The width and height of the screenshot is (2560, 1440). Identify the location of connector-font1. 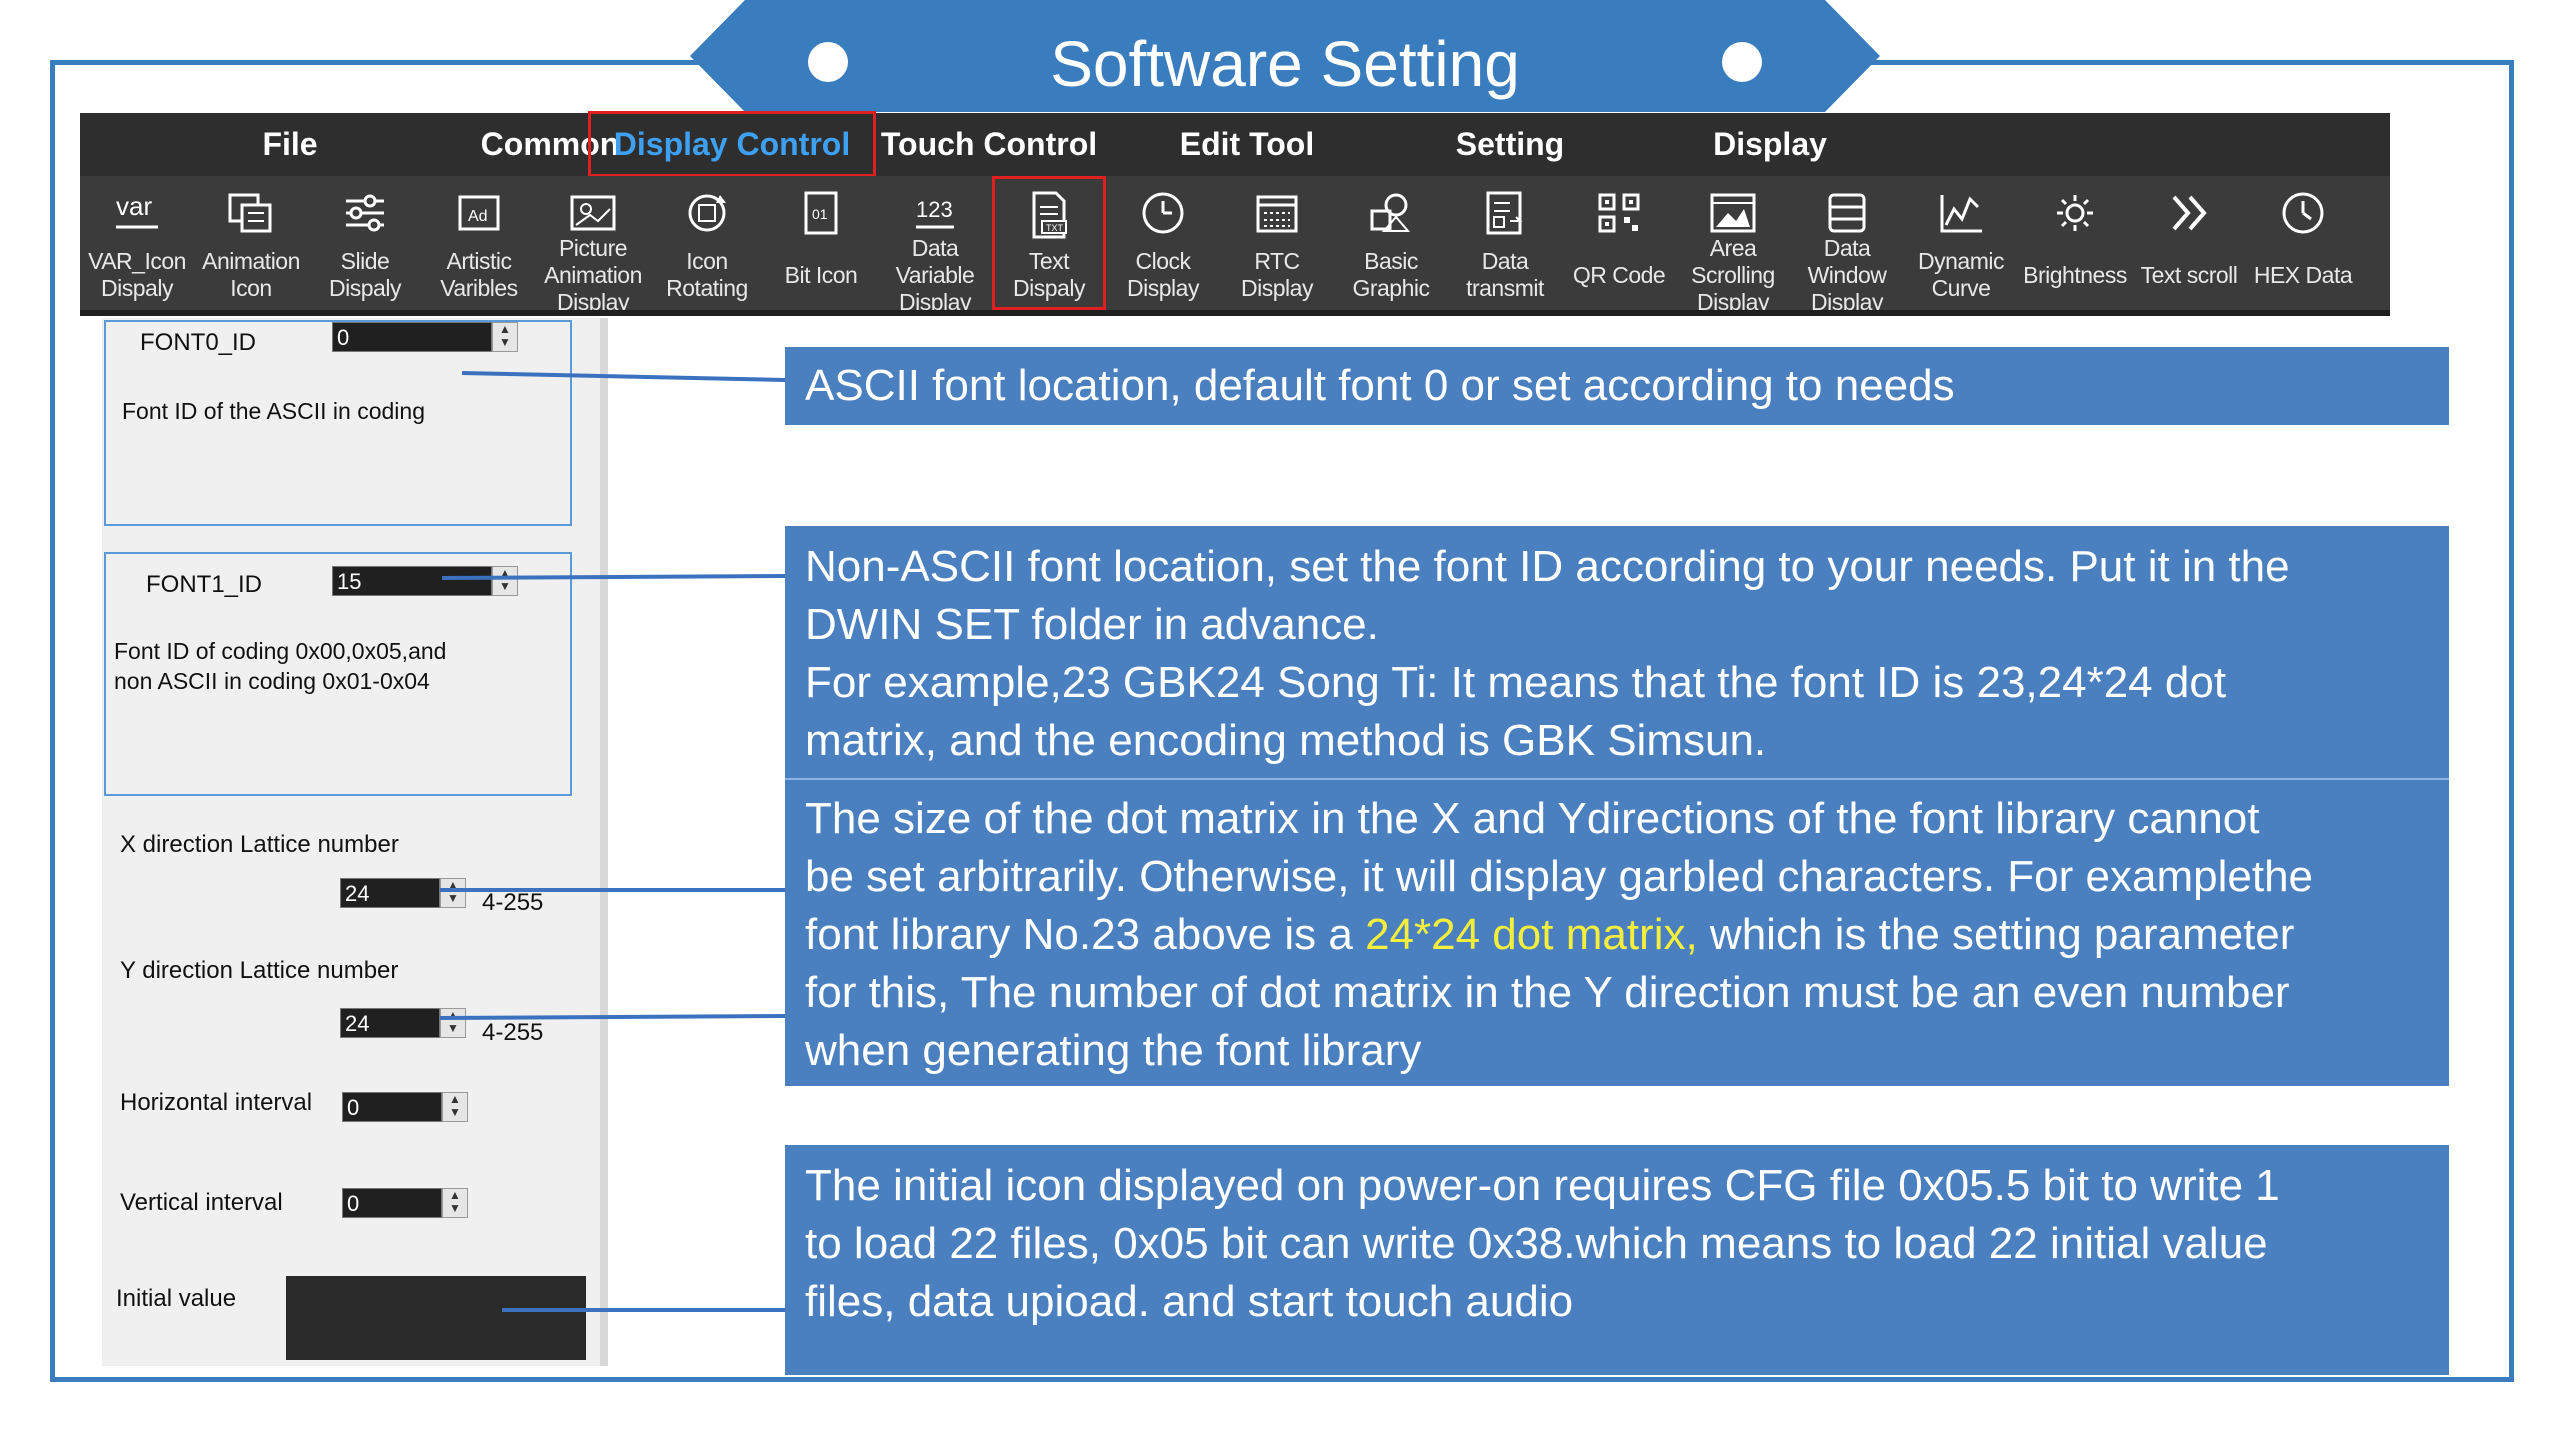
(613, 577).